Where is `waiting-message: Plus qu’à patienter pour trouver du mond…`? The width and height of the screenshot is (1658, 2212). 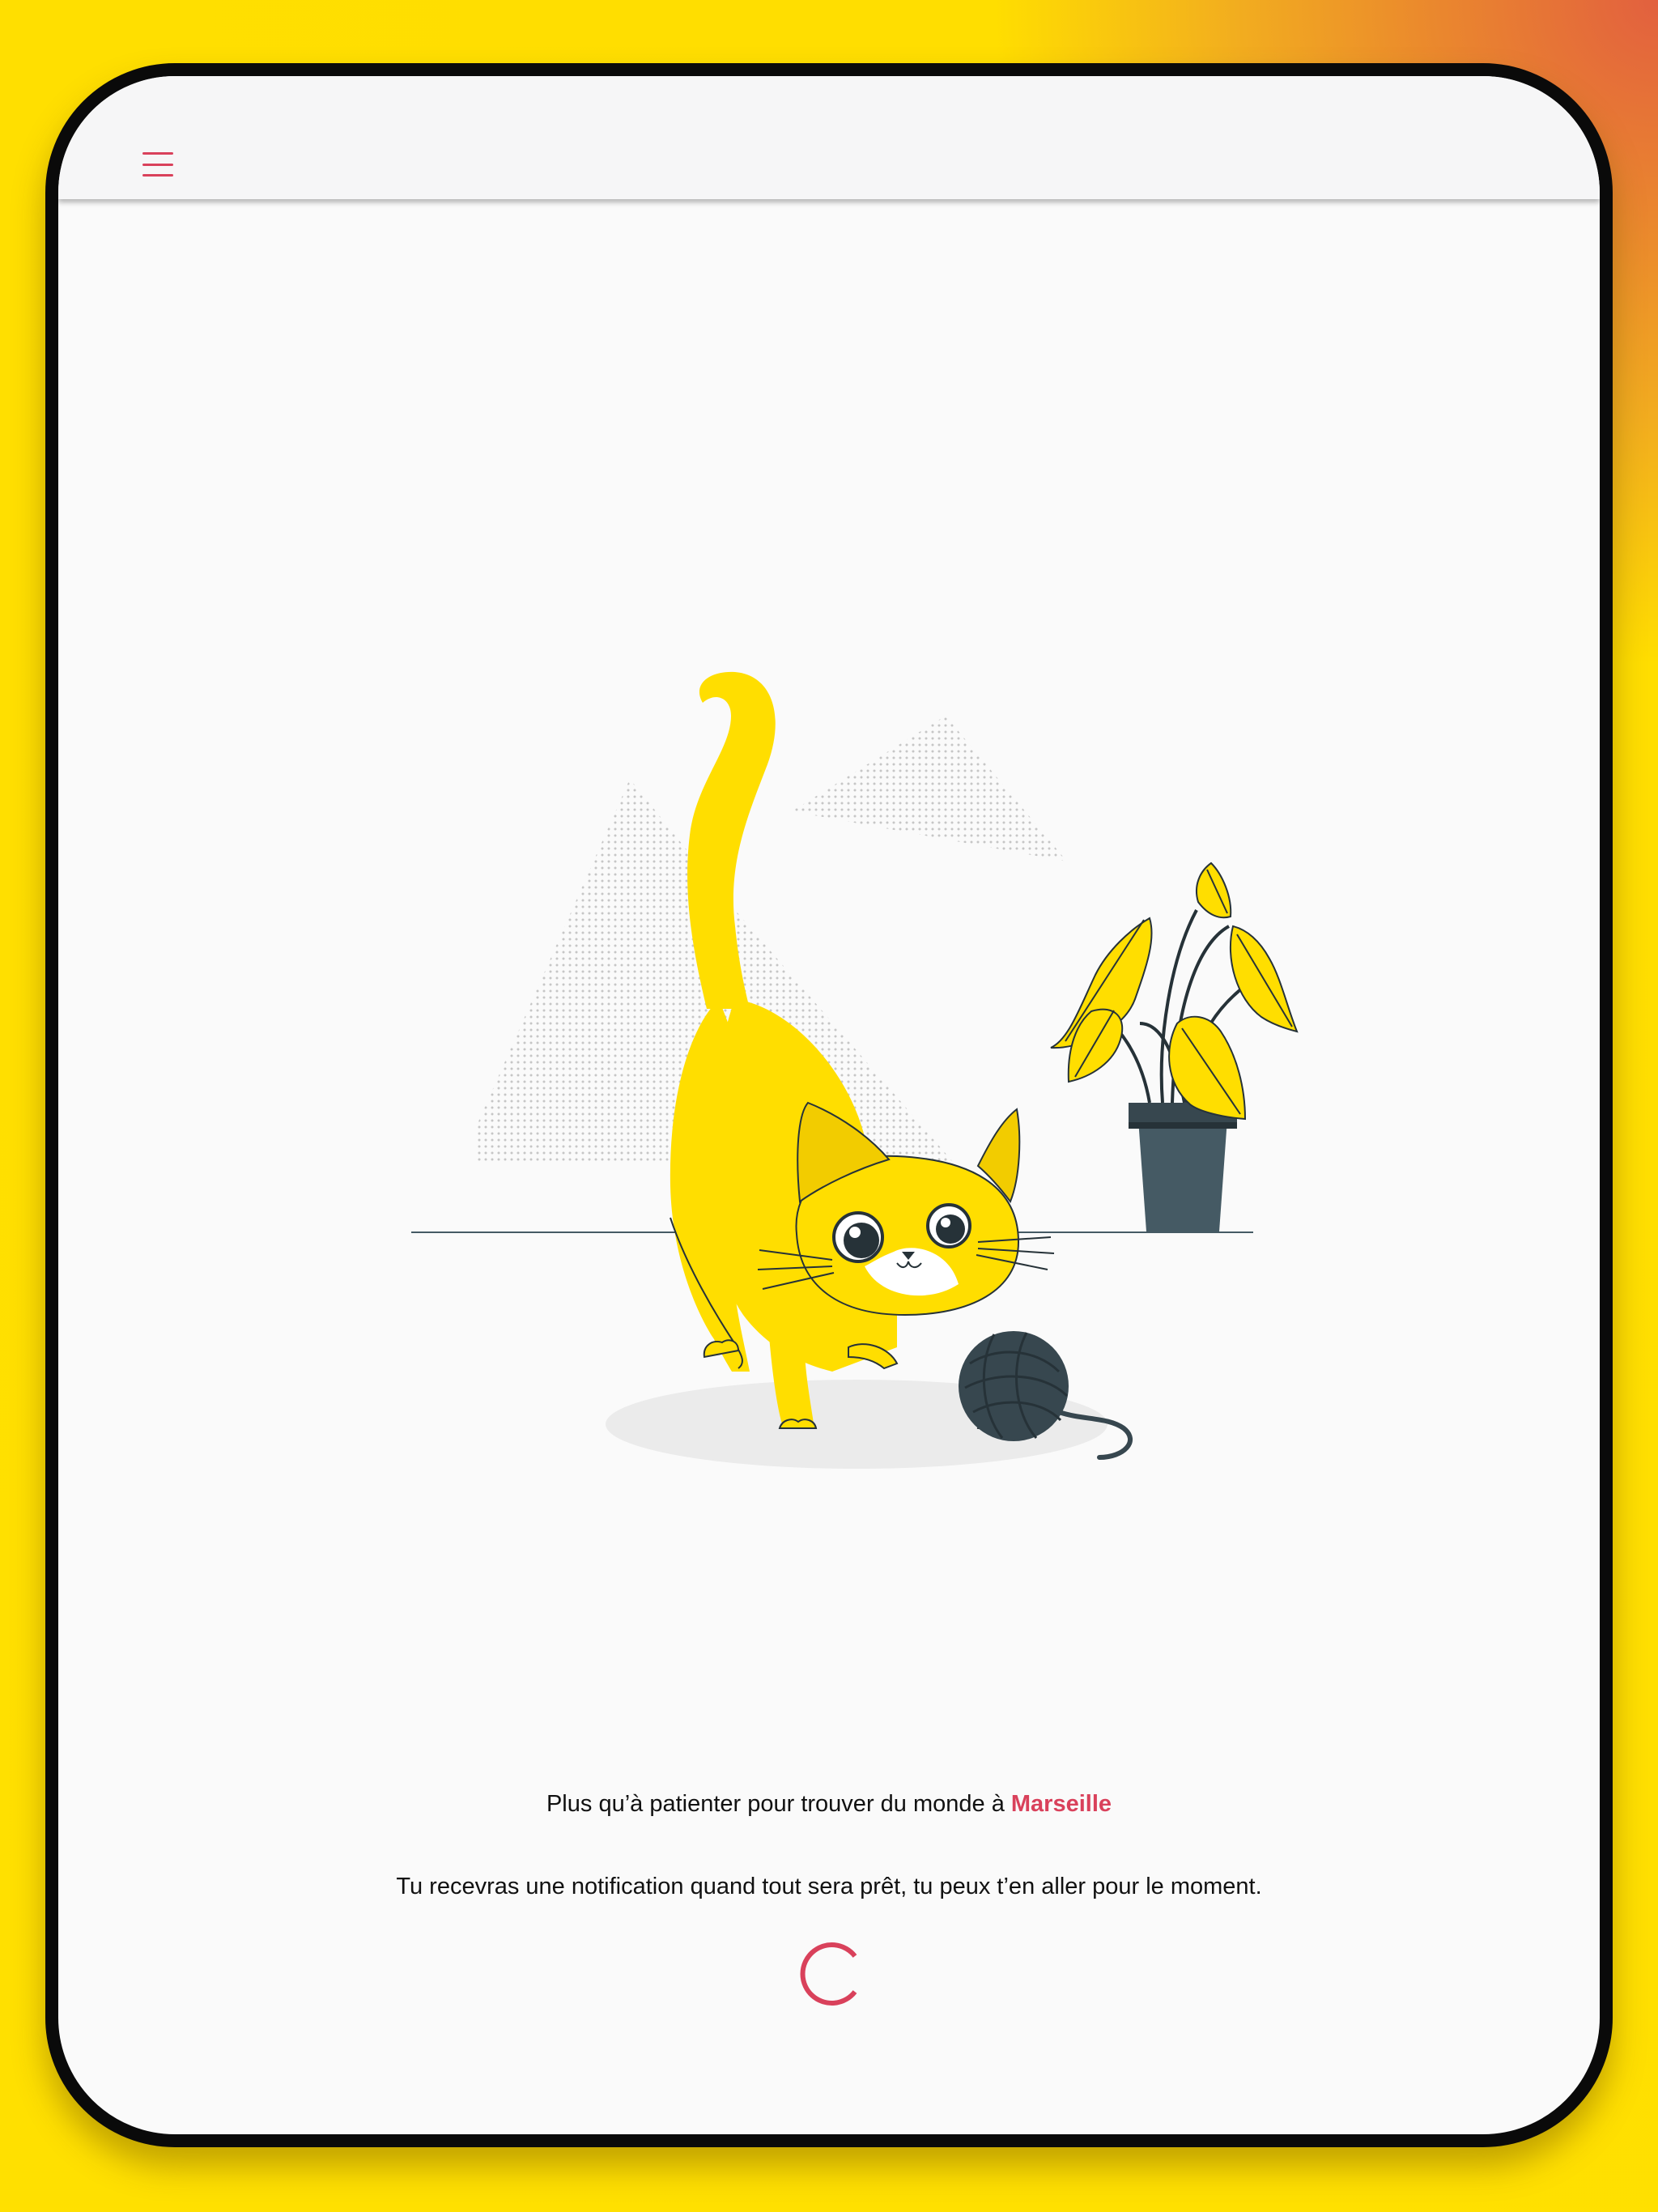 waiting-message: Plus qu’à patienter pour trouver du mond… is located at coordinates (829, 1805).